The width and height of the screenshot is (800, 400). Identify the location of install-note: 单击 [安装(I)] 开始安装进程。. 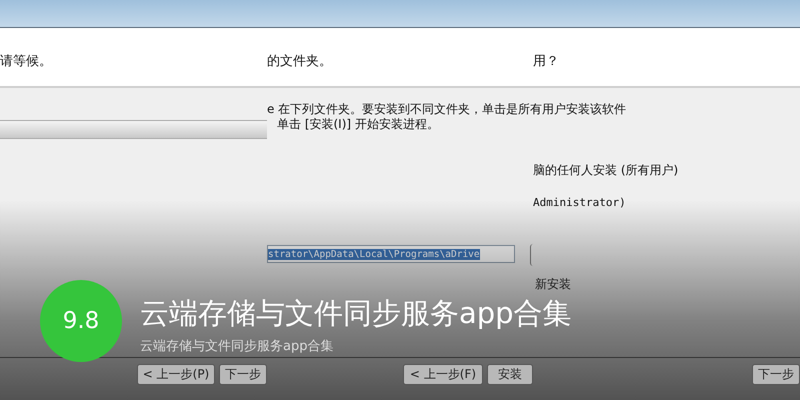
(358, 124).